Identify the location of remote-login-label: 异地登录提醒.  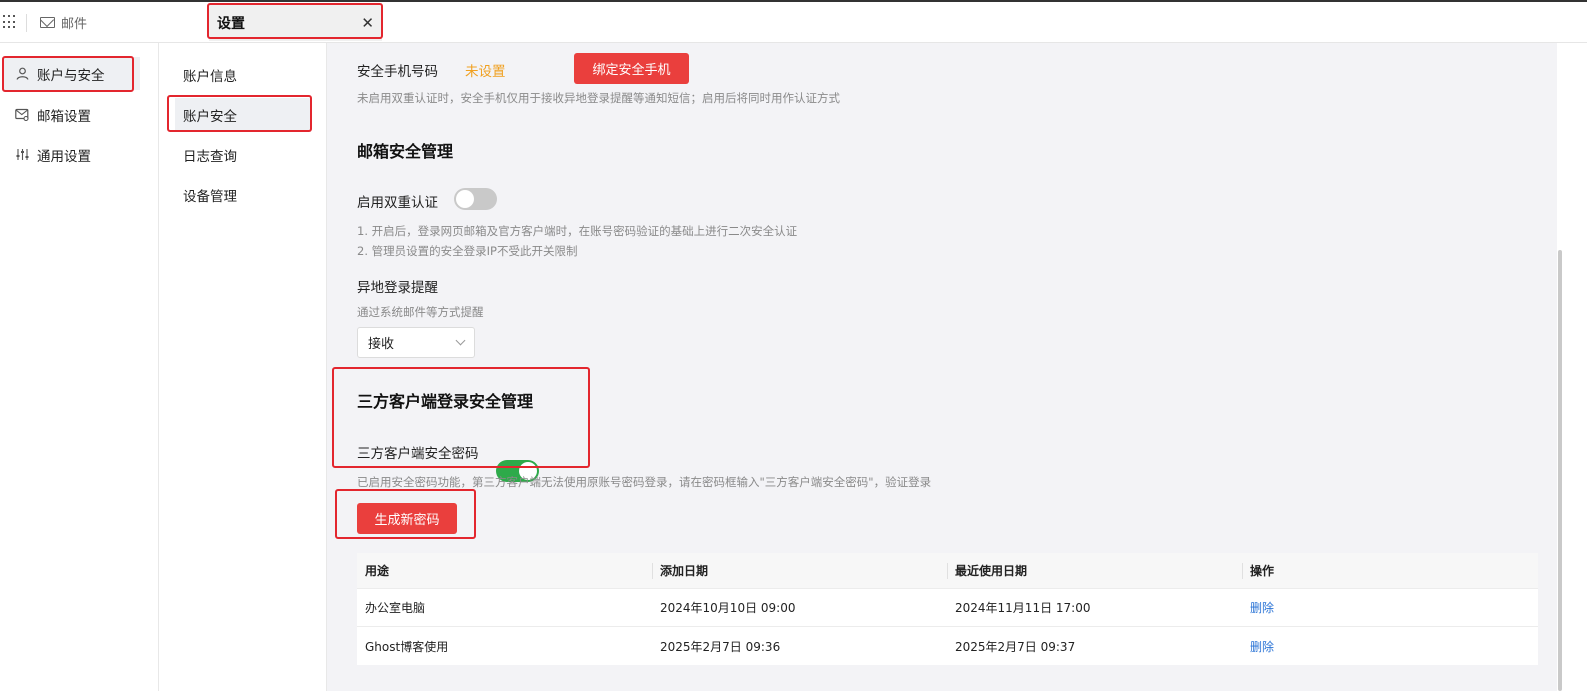
(397, 288).